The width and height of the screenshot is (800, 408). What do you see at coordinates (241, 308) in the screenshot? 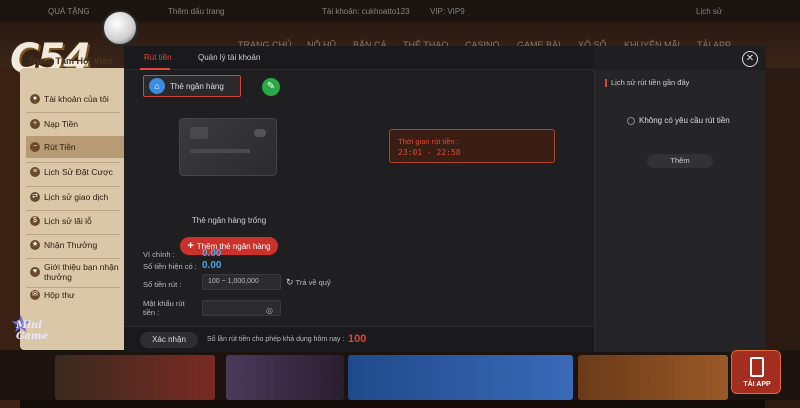
I see `withdraw-password-input: ◎` at bounding box center [241, 308].